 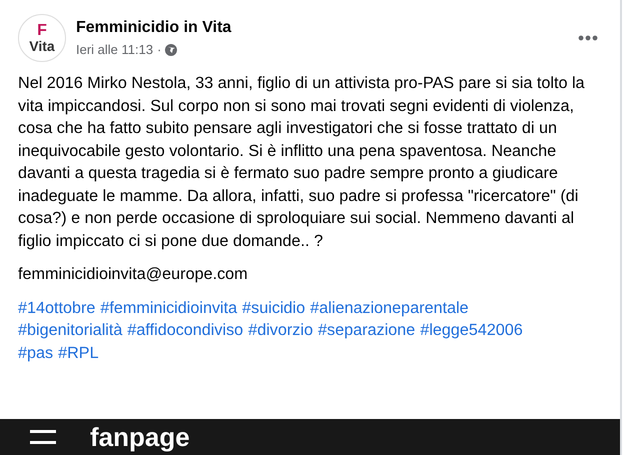 What do you see at coordinates (115, 50) in the screenshot?
I see `post-time: Ieri alle 11:13` at bounding box center [115, 50].